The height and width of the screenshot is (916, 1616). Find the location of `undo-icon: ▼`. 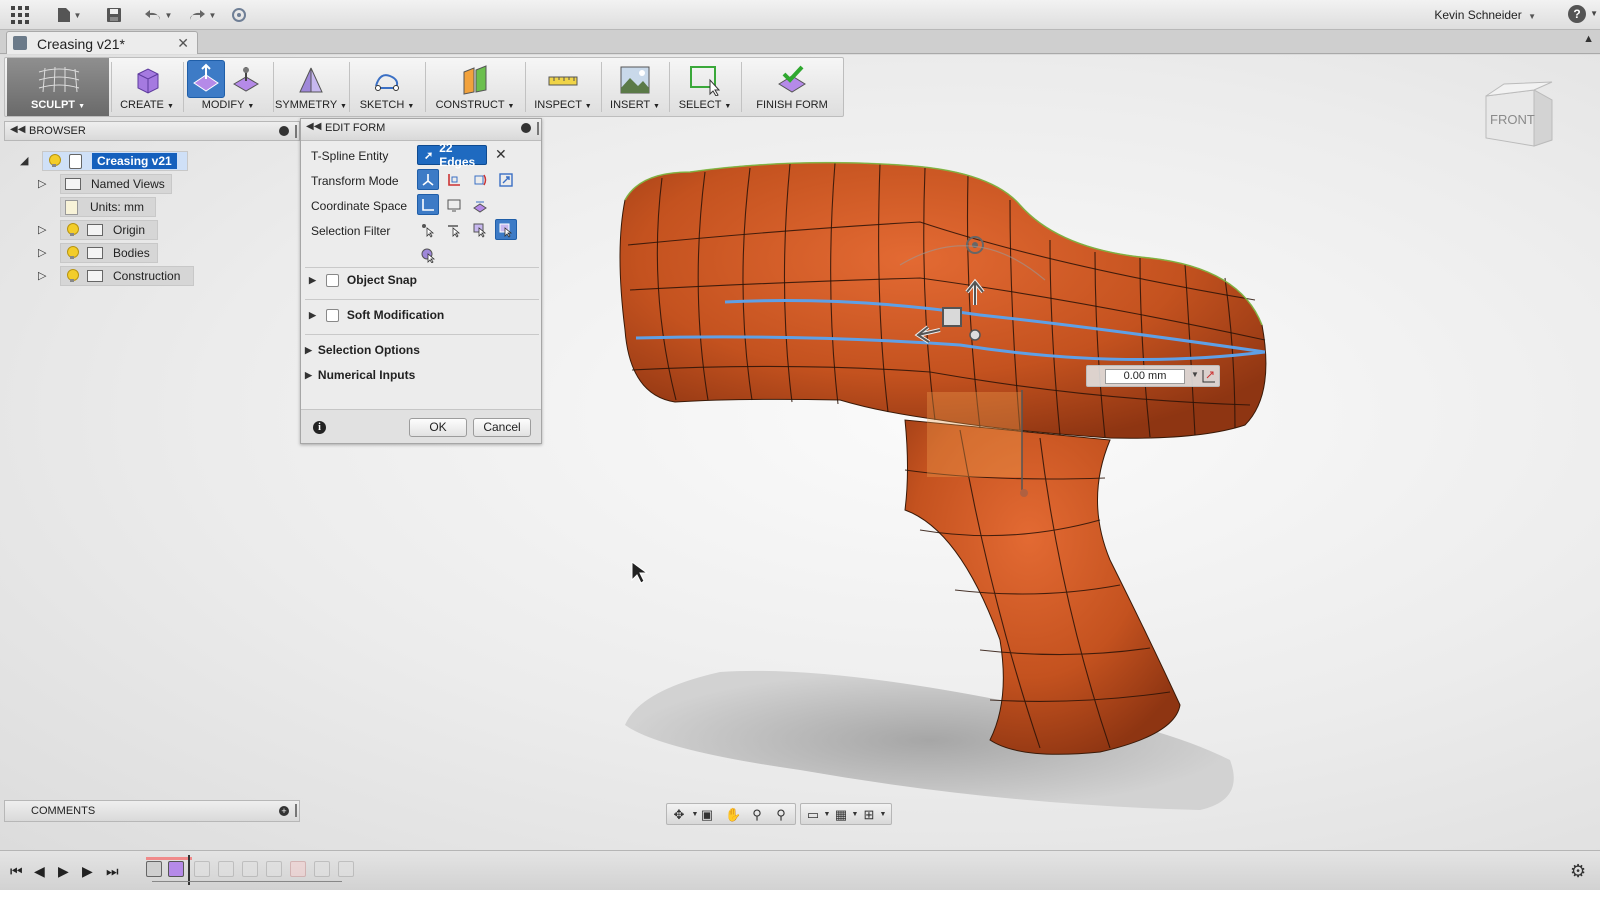

undo-icon: ▼ is located at coordinates (158, 15).